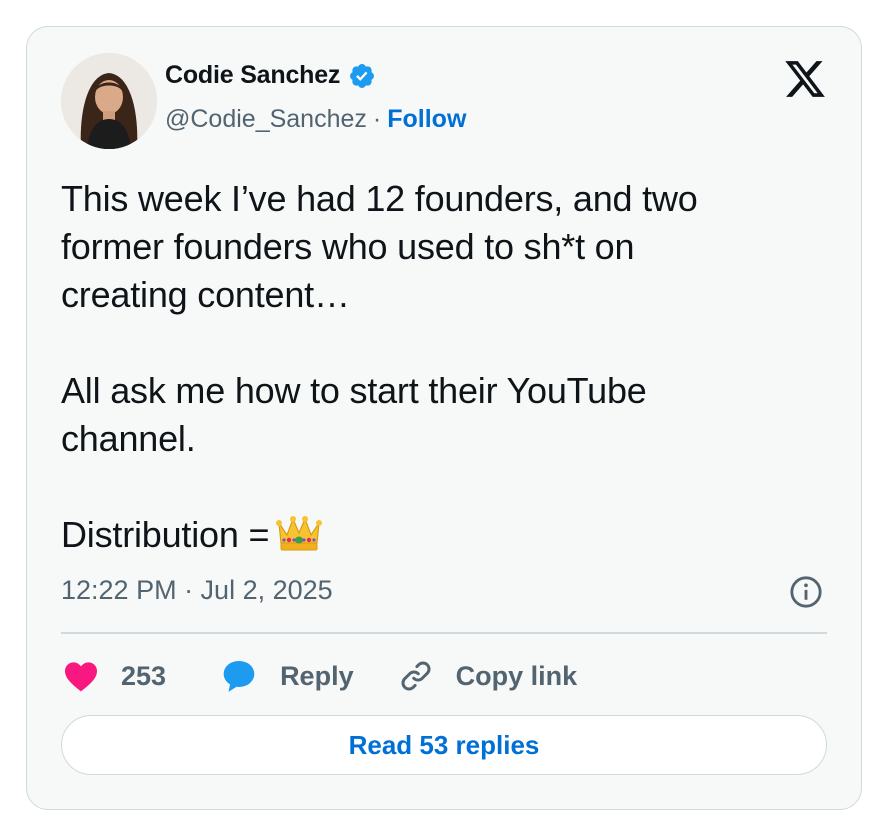 The width and height of the screenshot is (886, 838). Describe the element at coordinates (197, 590) in the screenshot. I see `tweet-timestamp: 12:22 PM · Jul 2, 2025` at that location.